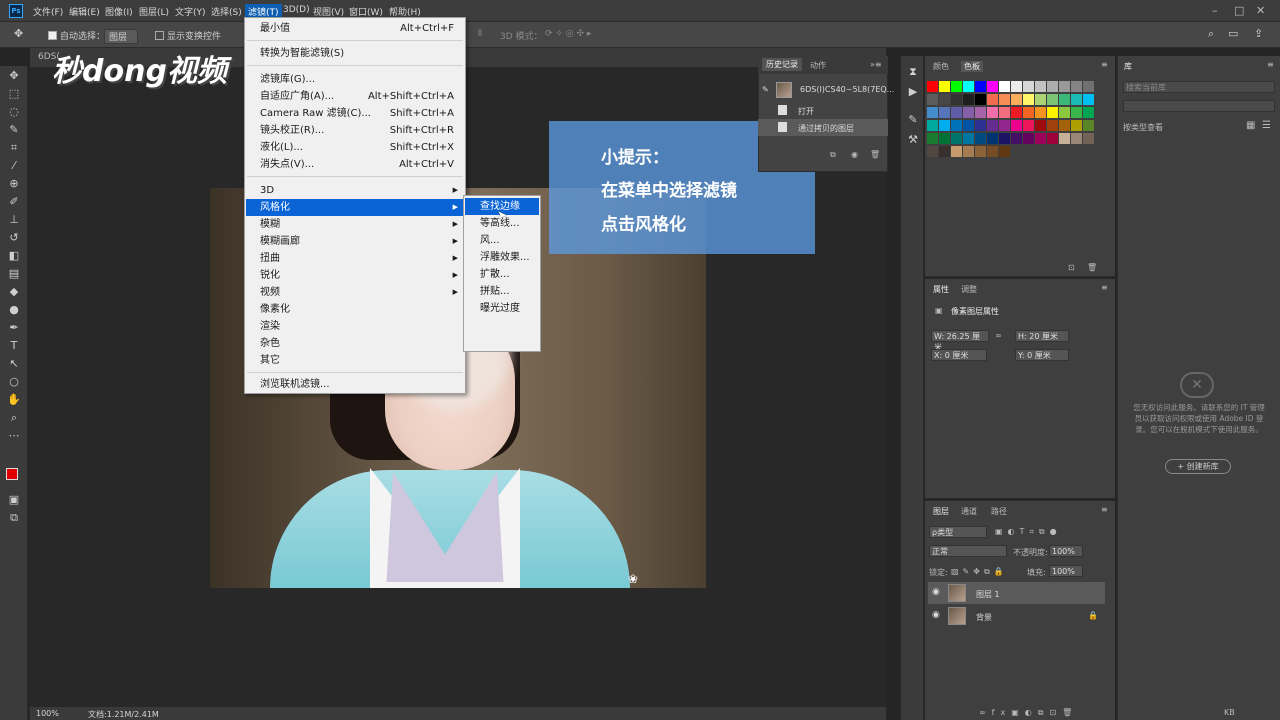 This screenshot has height=720, width=1280. Describe the element at coordinates (84, 11) in the screenshot. I see `menu-edit: 编辑(E)` at that location.